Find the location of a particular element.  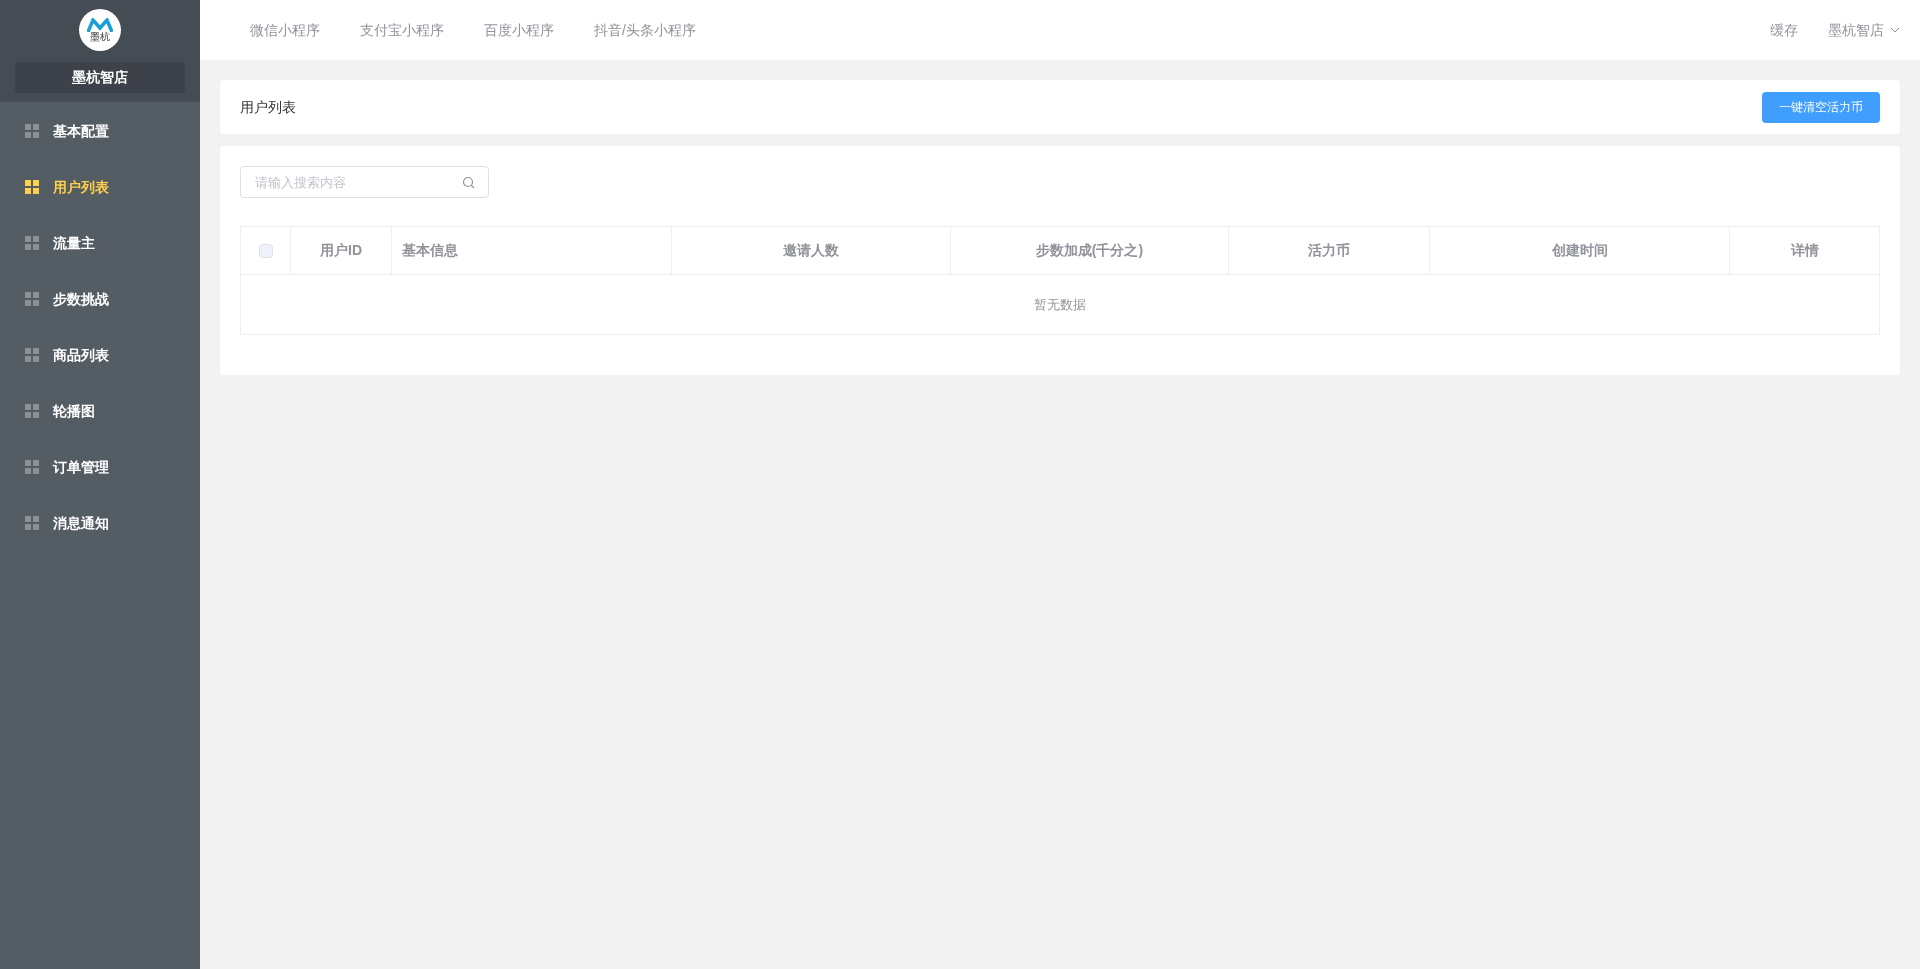

user-menu: 墨杭智店 is located at coordinates (1864, 30).